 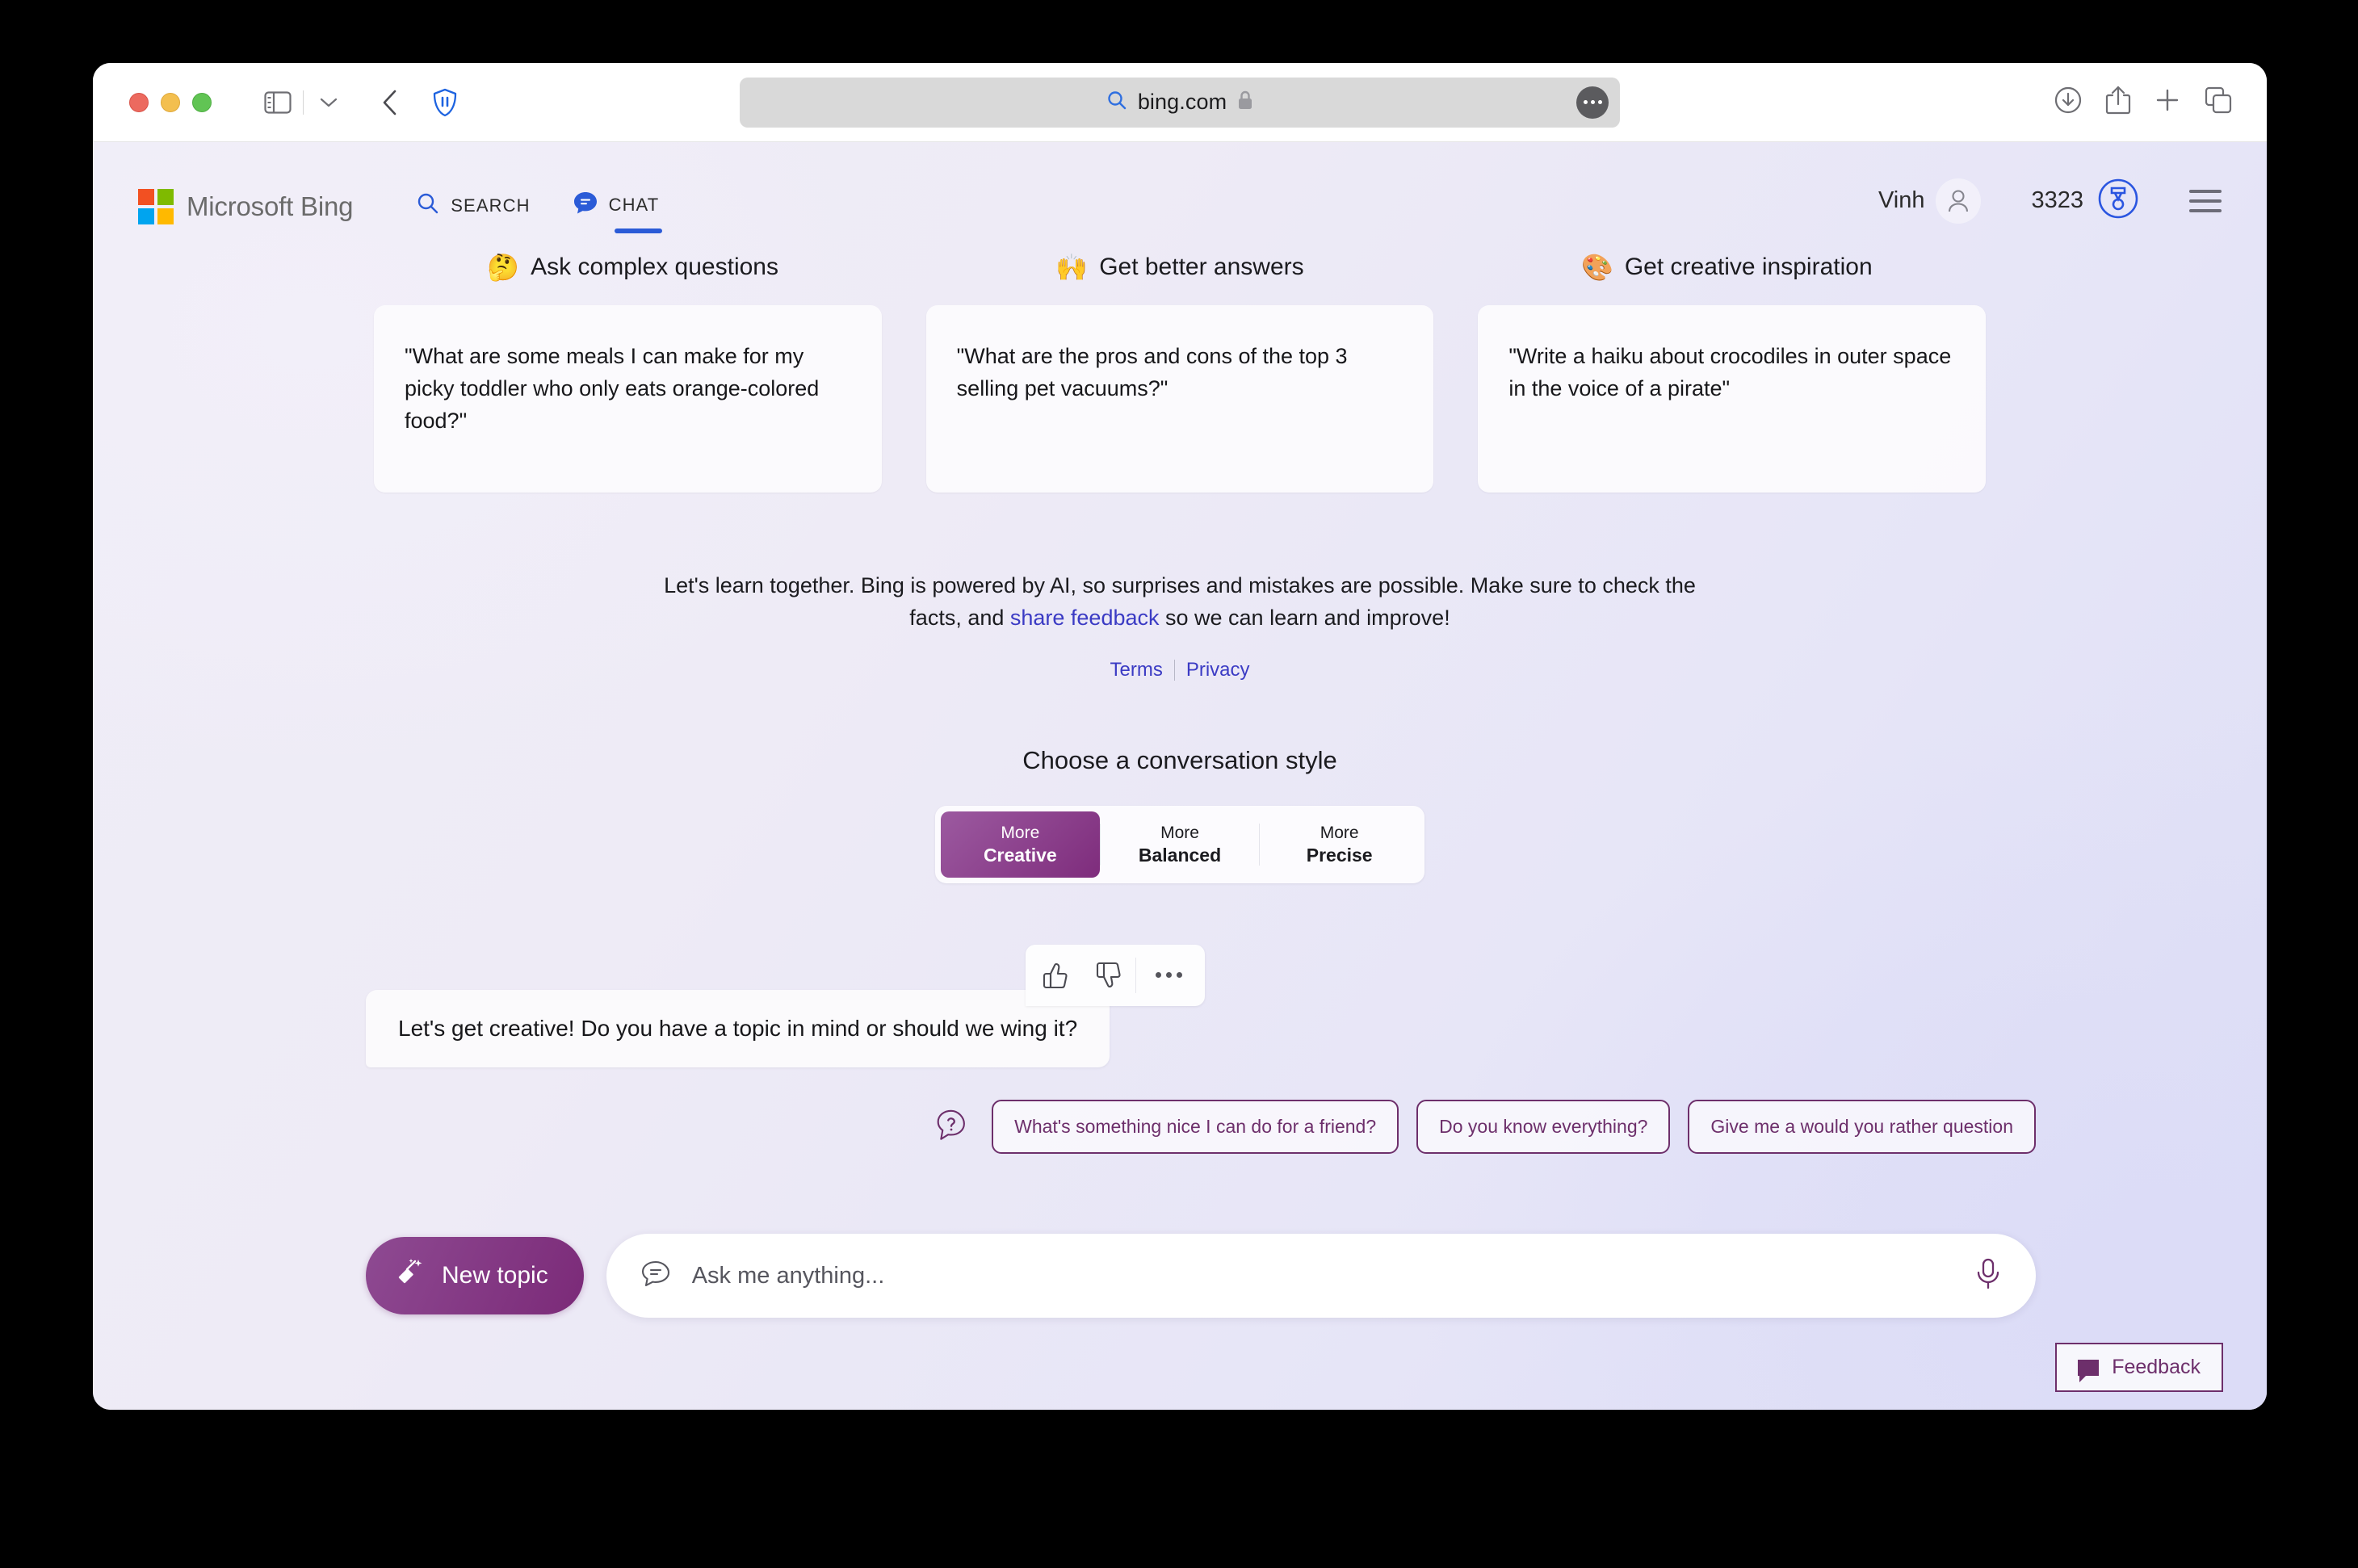 What do you see at coordinates (1180, 855) in the screenshot?
I see `style-option-balanced-bottom: Balanced` at bounding box center [1180, 855].